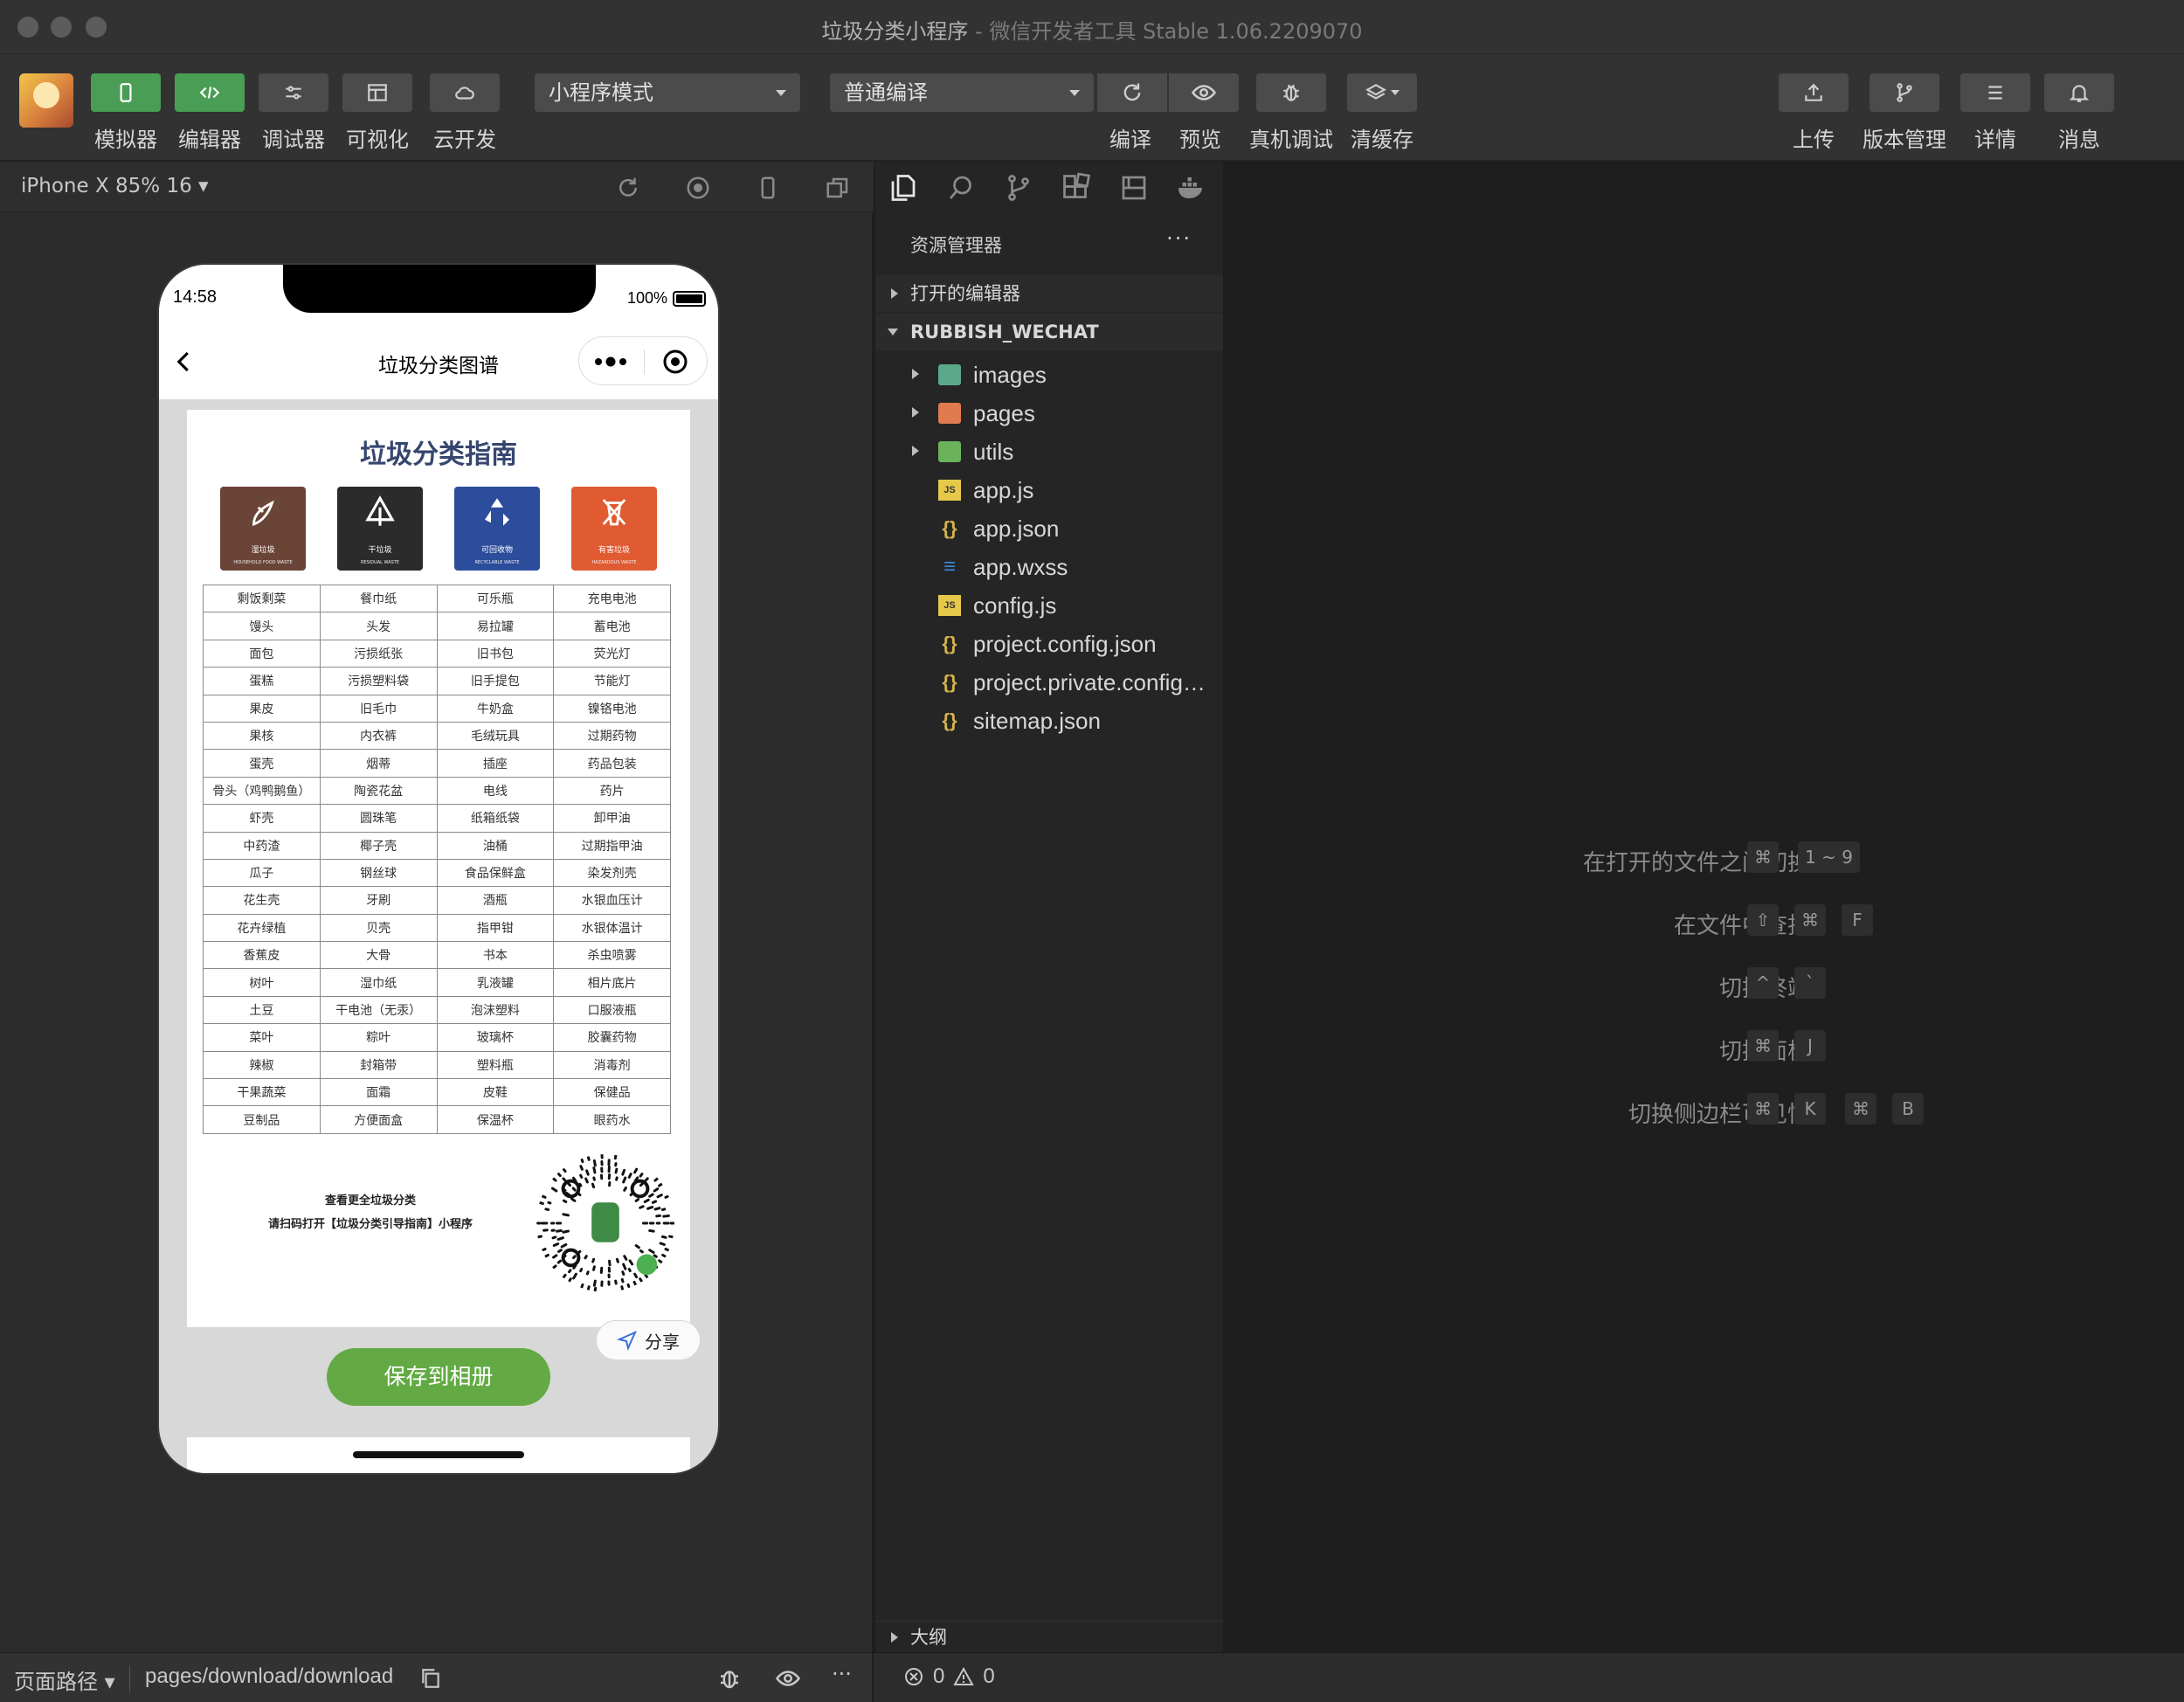 The image size is (2184, 1702). I want to click on table-cell: 果核, so click(262, 736).